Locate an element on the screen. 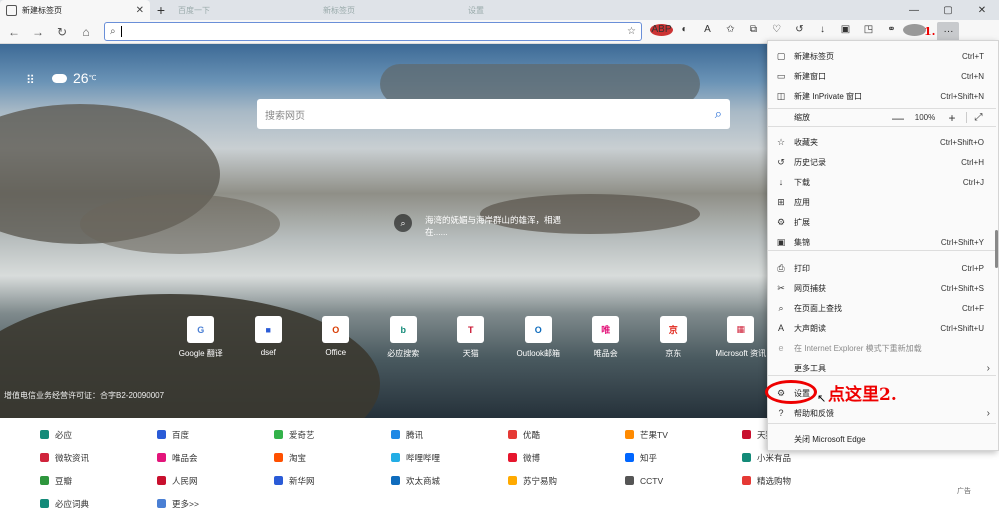 The height and width of the screenshot is (510, 999). extension-icon: ◐ is located at coordinates (684, 31).